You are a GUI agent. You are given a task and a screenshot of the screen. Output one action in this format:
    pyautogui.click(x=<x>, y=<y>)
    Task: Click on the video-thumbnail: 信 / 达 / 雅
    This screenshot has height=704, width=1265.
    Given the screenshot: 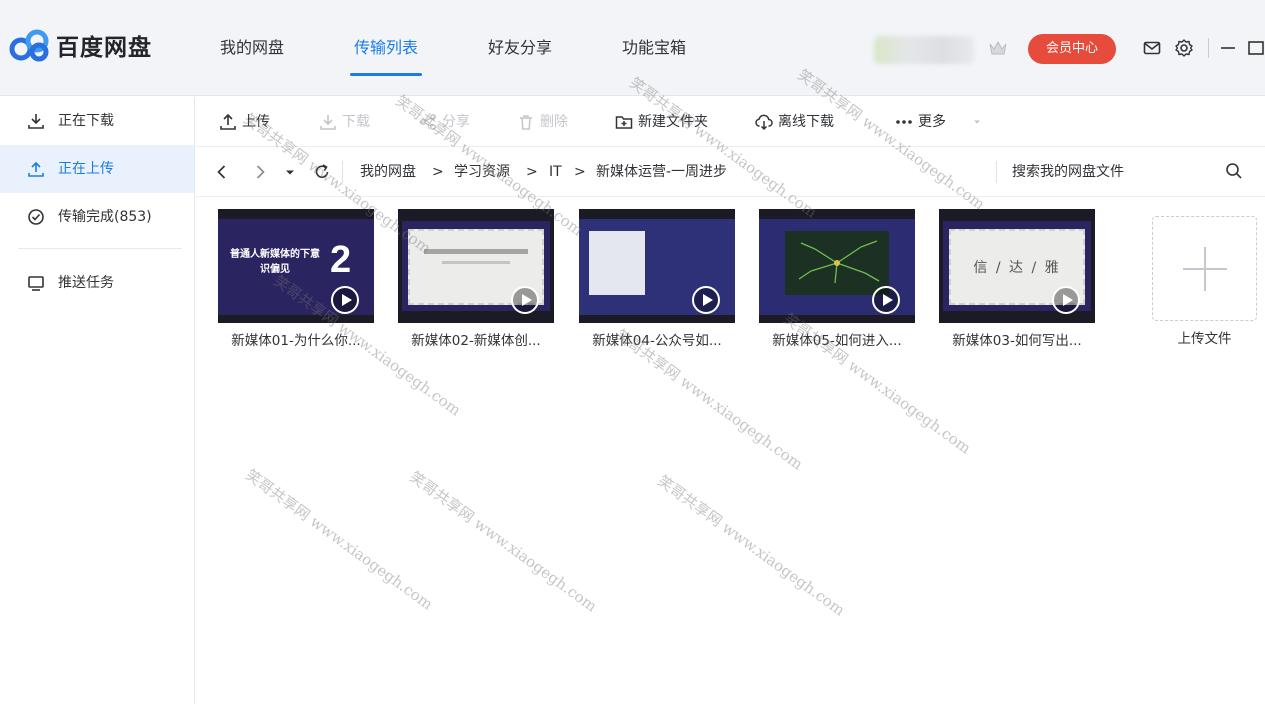 What is the action you would take?
    pyautogui.click(x=1017, y=266)
    